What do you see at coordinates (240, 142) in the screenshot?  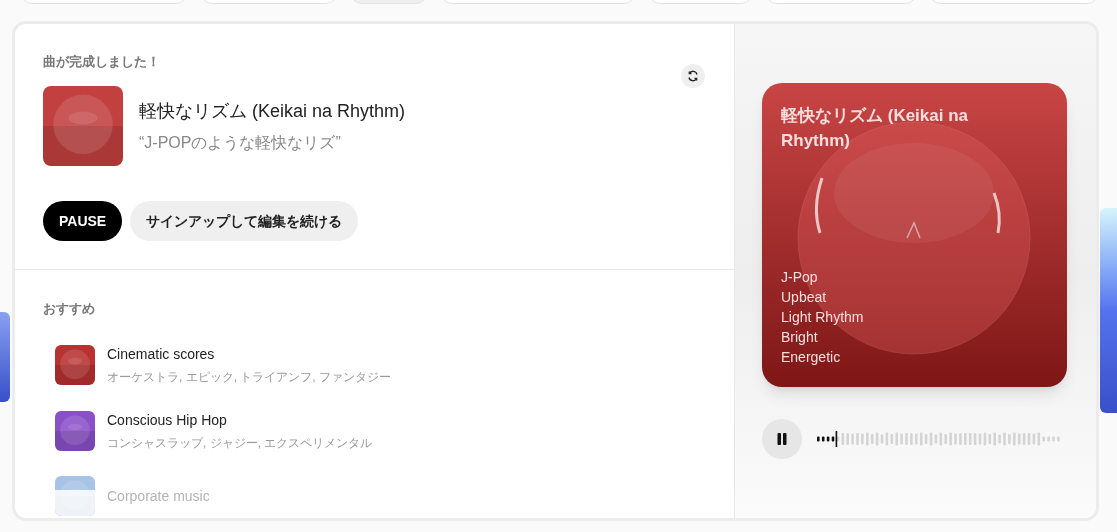 I see `song-prompt: “J-POPのような軽快なリズ”` at bounding box center [240, 142].